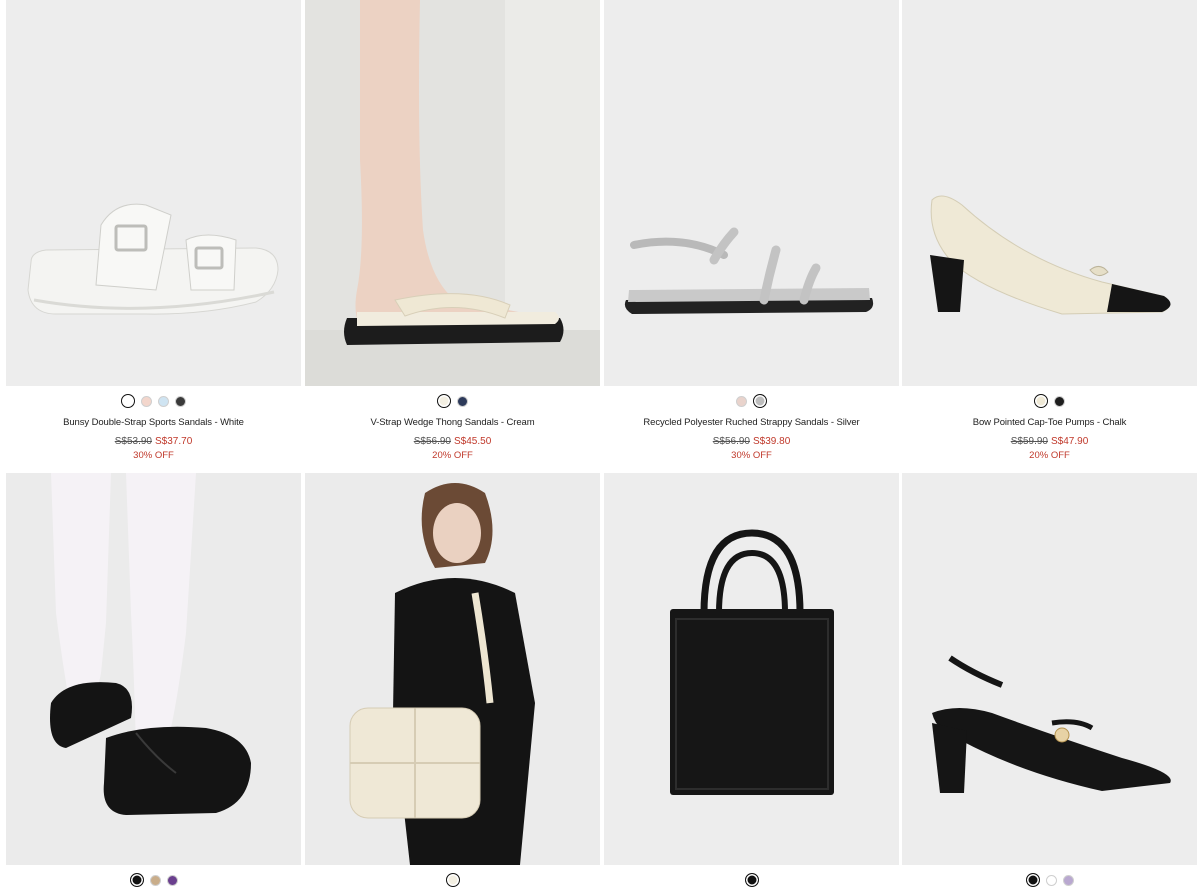  I want to click on sale-price: S$47.90, so click(1070, 441).